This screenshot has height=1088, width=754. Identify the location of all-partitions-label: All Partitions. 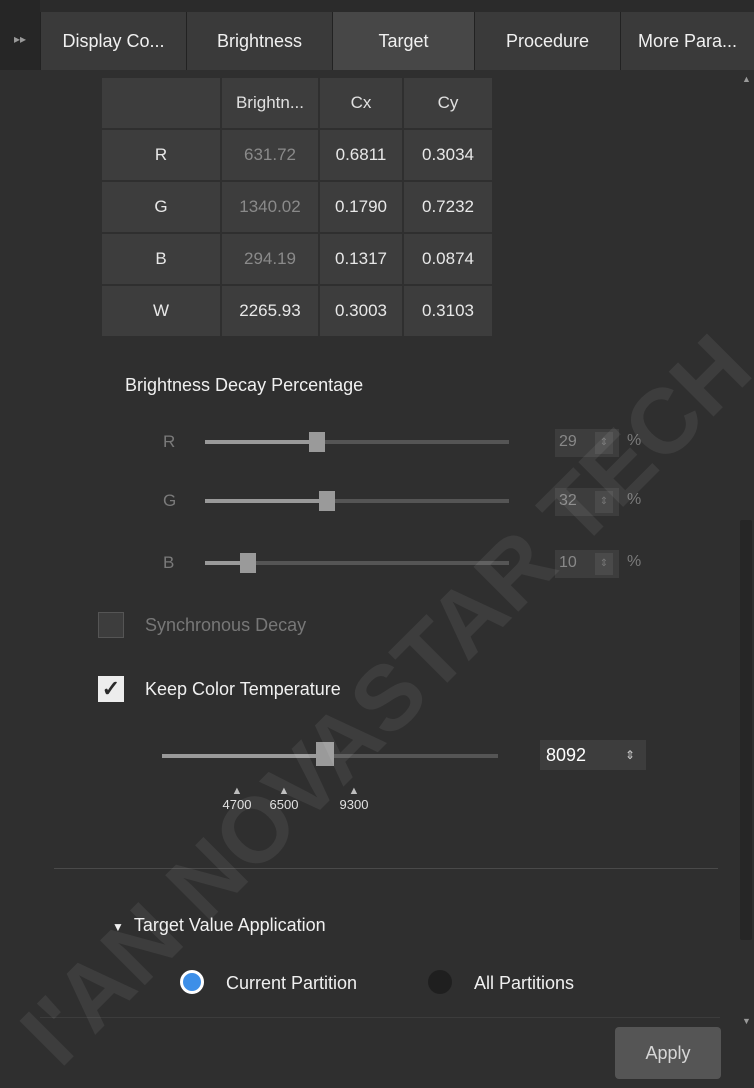
(524, 983).